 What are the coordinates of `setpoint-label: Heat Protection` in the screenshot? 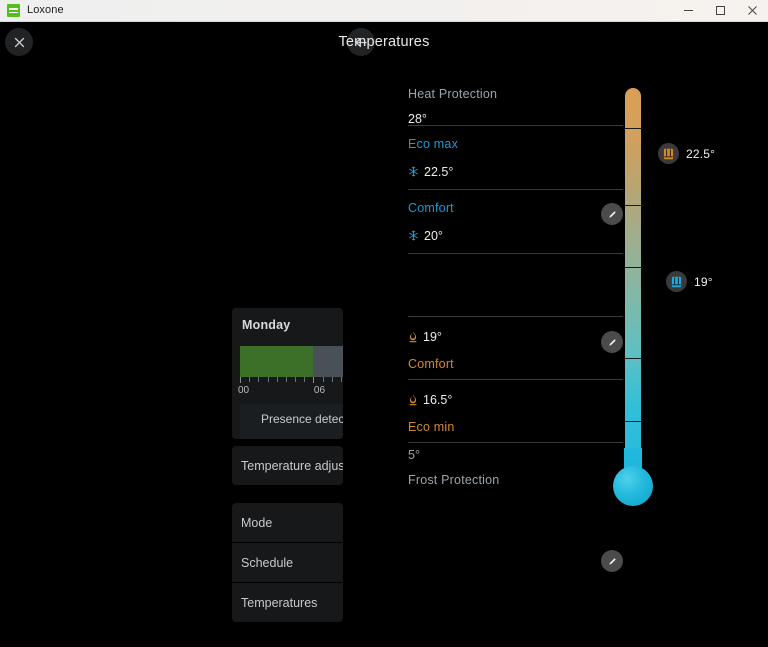 It's located at (453, 94).